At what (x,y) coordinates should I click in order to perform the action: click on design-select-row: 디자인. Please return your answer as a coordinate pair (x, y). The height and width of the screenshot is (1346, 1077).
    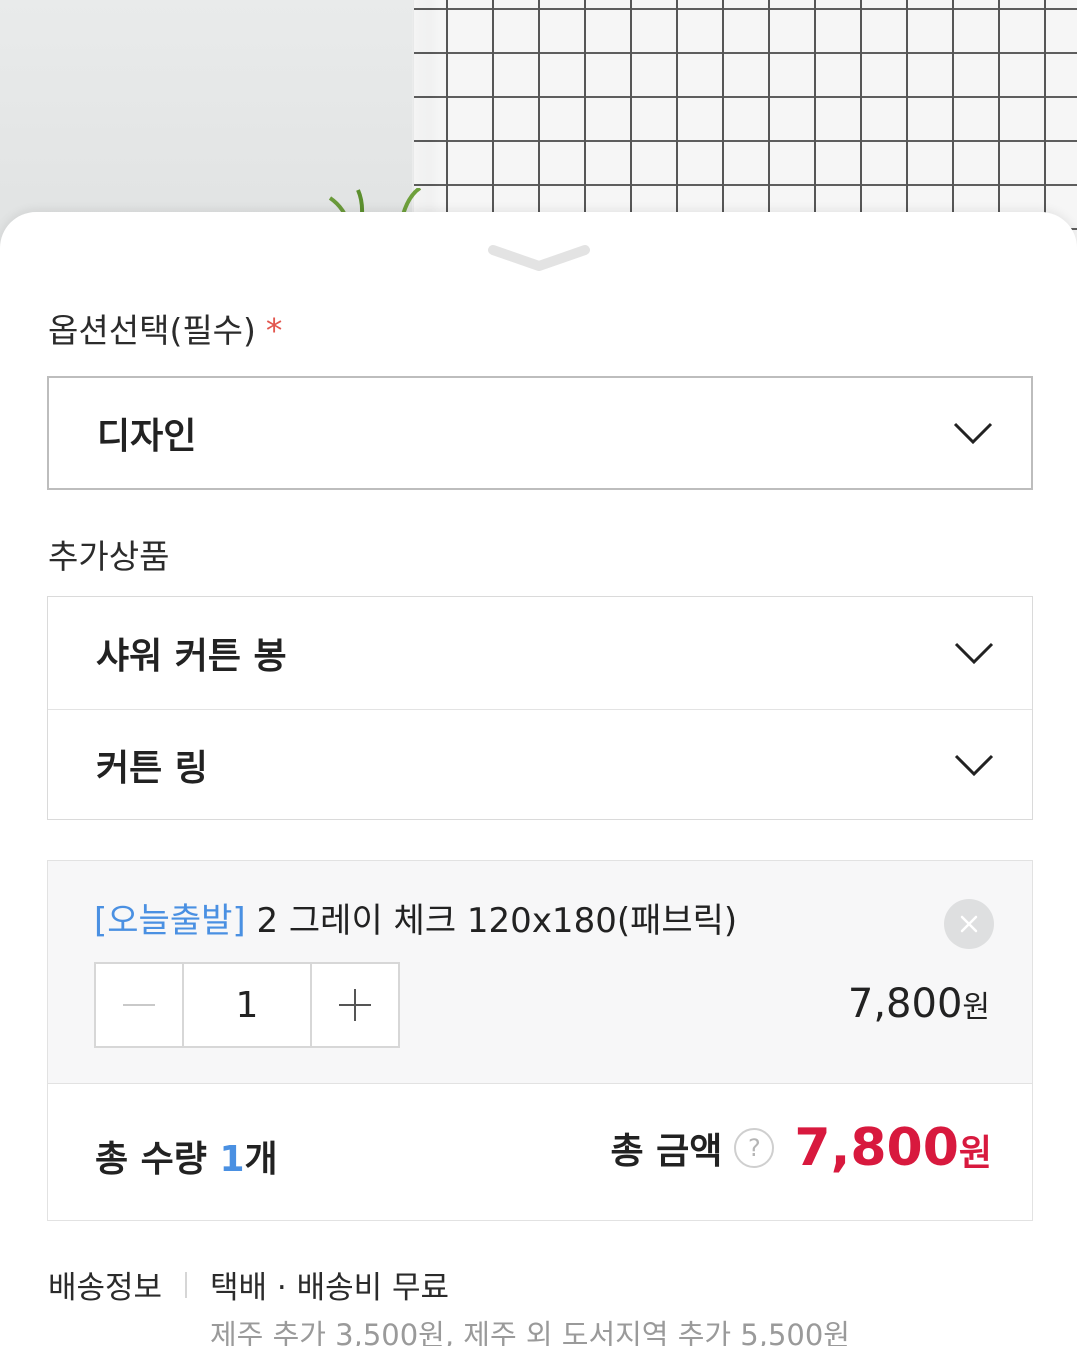
    Looking at the image, I should click on (540, 433).